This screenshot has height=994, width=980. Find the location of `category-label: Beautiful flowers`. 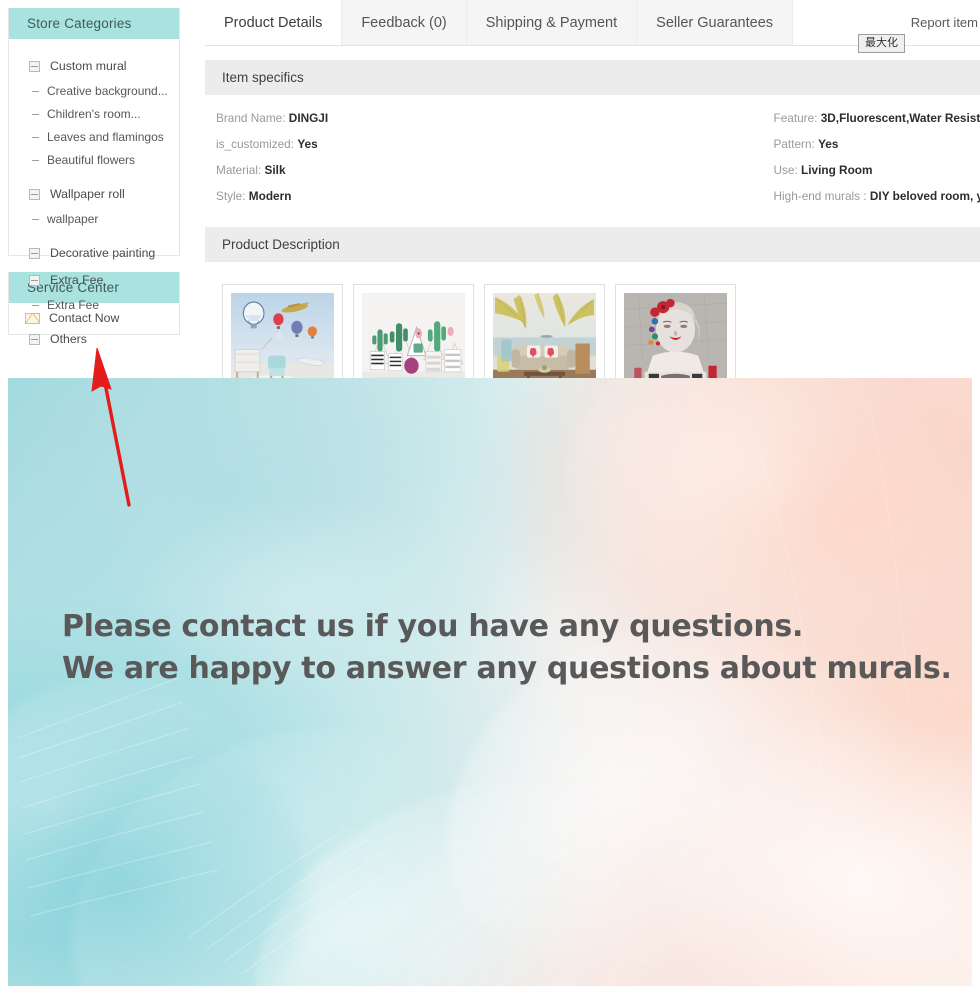

category-label: Beautiful flowers is located at coordinates (91, 160).